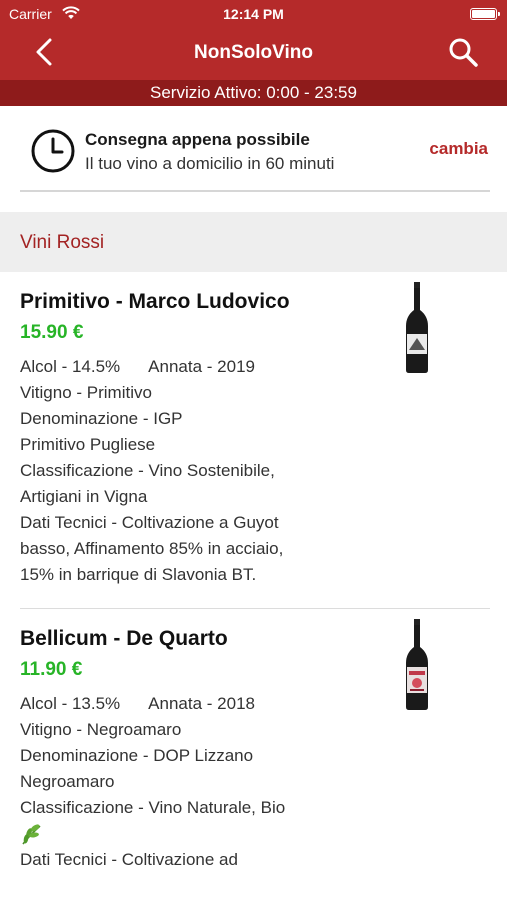 The width and height of the screenshot is (507, 900). Describe the element at coordinates (253, 40) in the screenshot. I see `top-bar: Carrier 12:14 PM NonSoloVino` at that location.